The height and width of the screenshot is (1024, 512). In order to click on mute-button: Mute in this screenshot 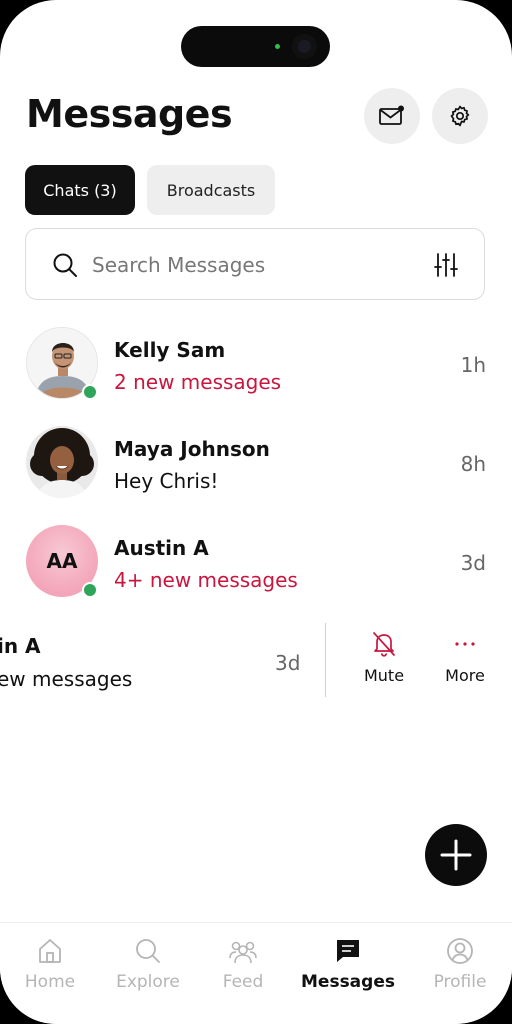, I will do `click(384, 660)`.